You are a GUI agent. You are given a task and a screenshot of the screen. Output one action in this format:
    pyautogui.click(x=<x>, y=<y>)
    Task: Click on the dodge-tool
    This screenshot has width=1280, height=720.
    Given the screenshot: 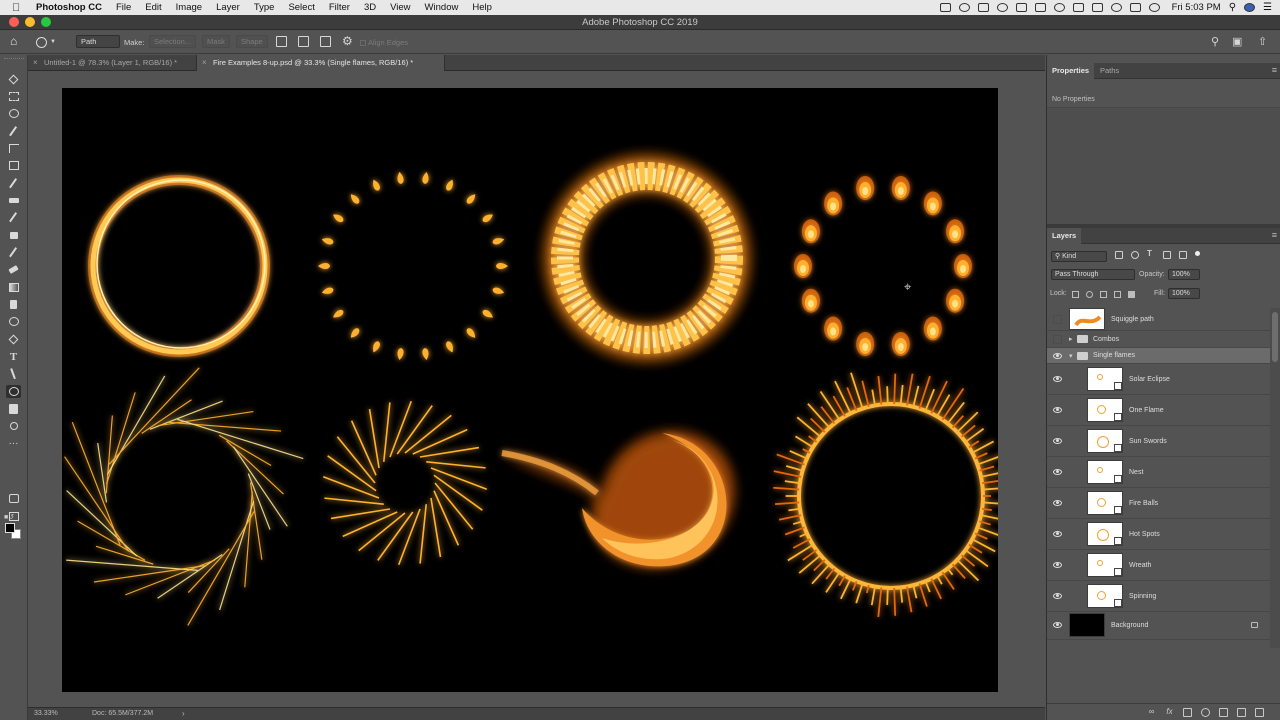 What is the action you would take?
    pyautogui.click(x=13, y=321)
    